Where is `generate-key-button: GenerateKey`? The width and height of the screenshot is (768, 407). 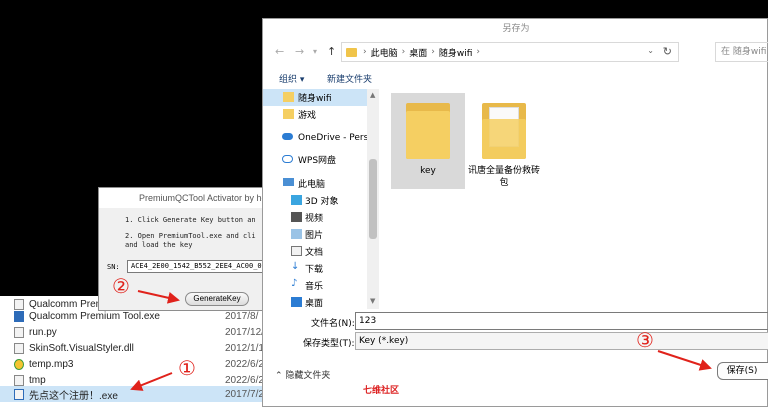 generate-key-button: GenerateKey is located at coordinates (217, 299).